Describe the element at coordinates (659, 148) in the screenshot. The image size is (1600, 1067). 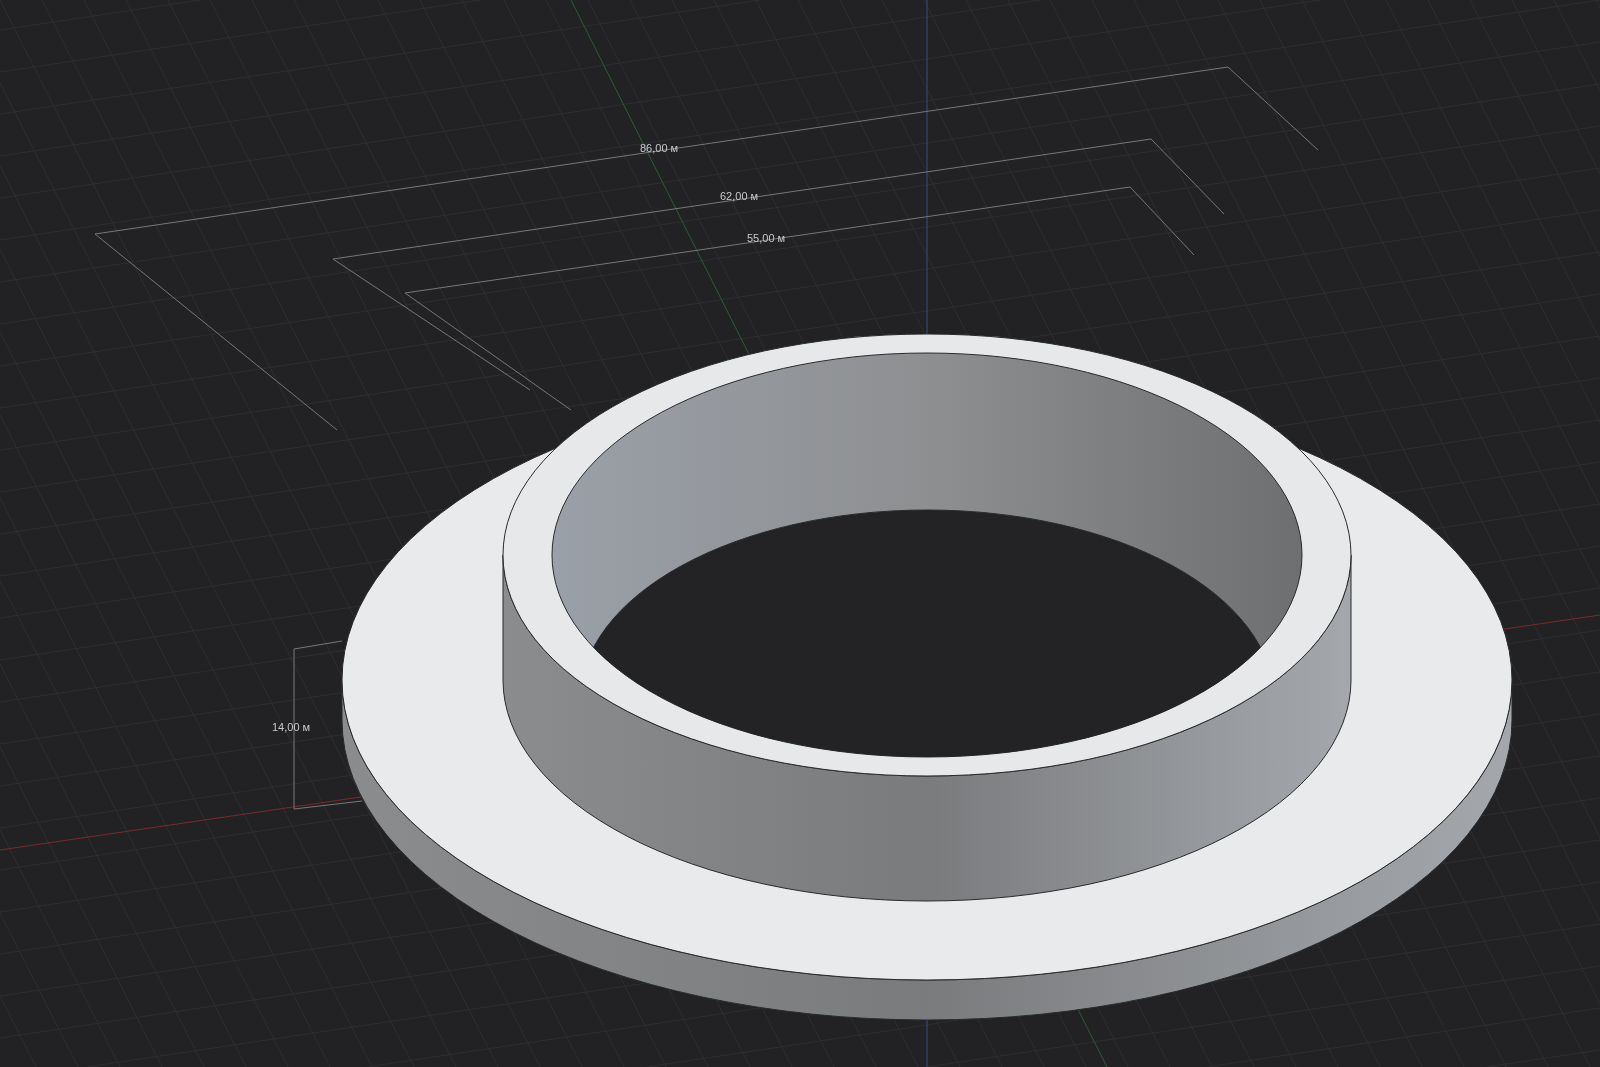
I see `dimension-label: 86,00 м` at that location.